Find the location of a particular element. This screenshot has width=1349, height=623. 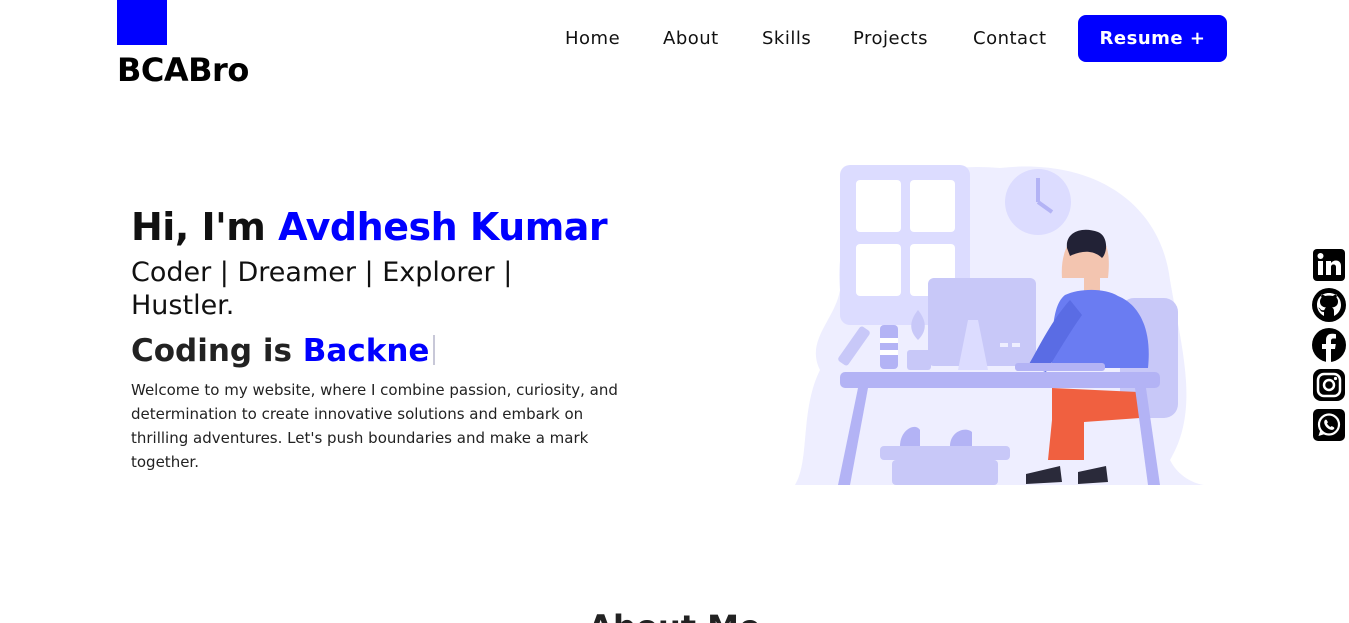

nav-contact: Contact is located at coordinates (1010, 39).